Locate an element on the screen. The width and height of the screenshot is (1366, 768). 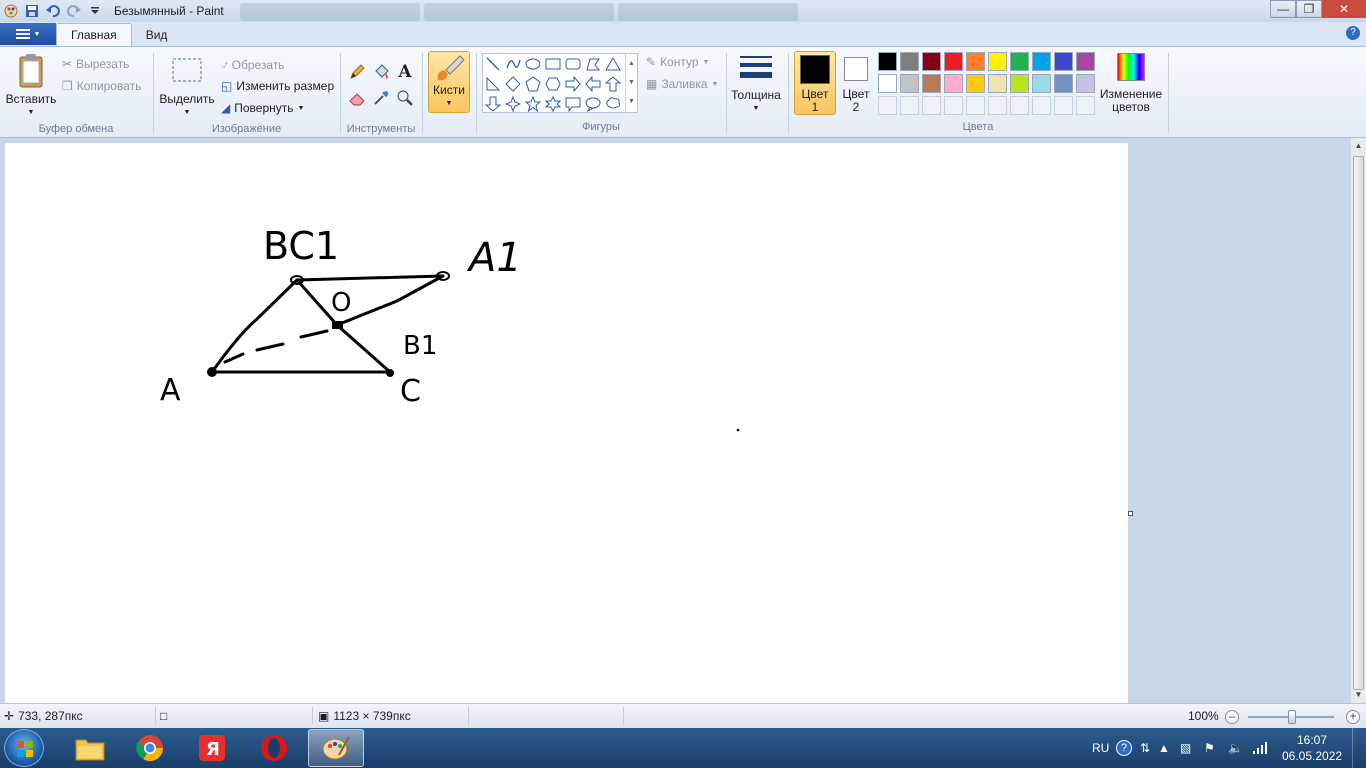
paint-taskbar-button is located at coordinates (336, 748).